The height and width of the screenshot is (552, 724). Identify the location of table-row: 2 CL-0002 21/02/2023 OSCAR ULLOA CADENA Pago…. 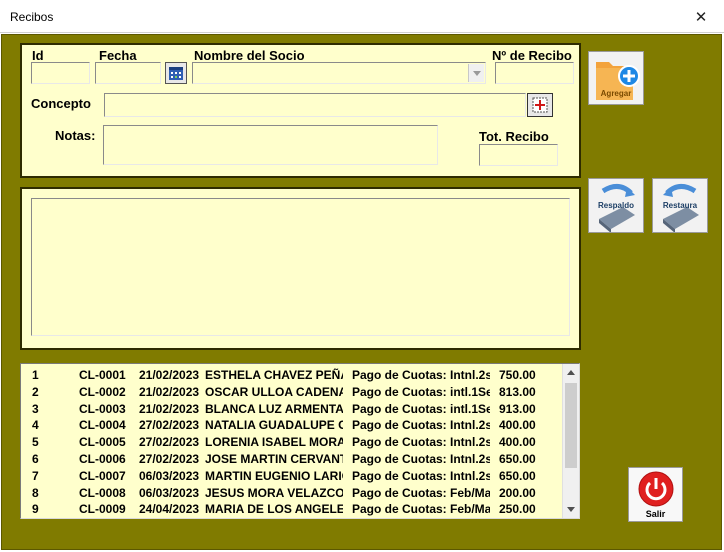
(291, 392).